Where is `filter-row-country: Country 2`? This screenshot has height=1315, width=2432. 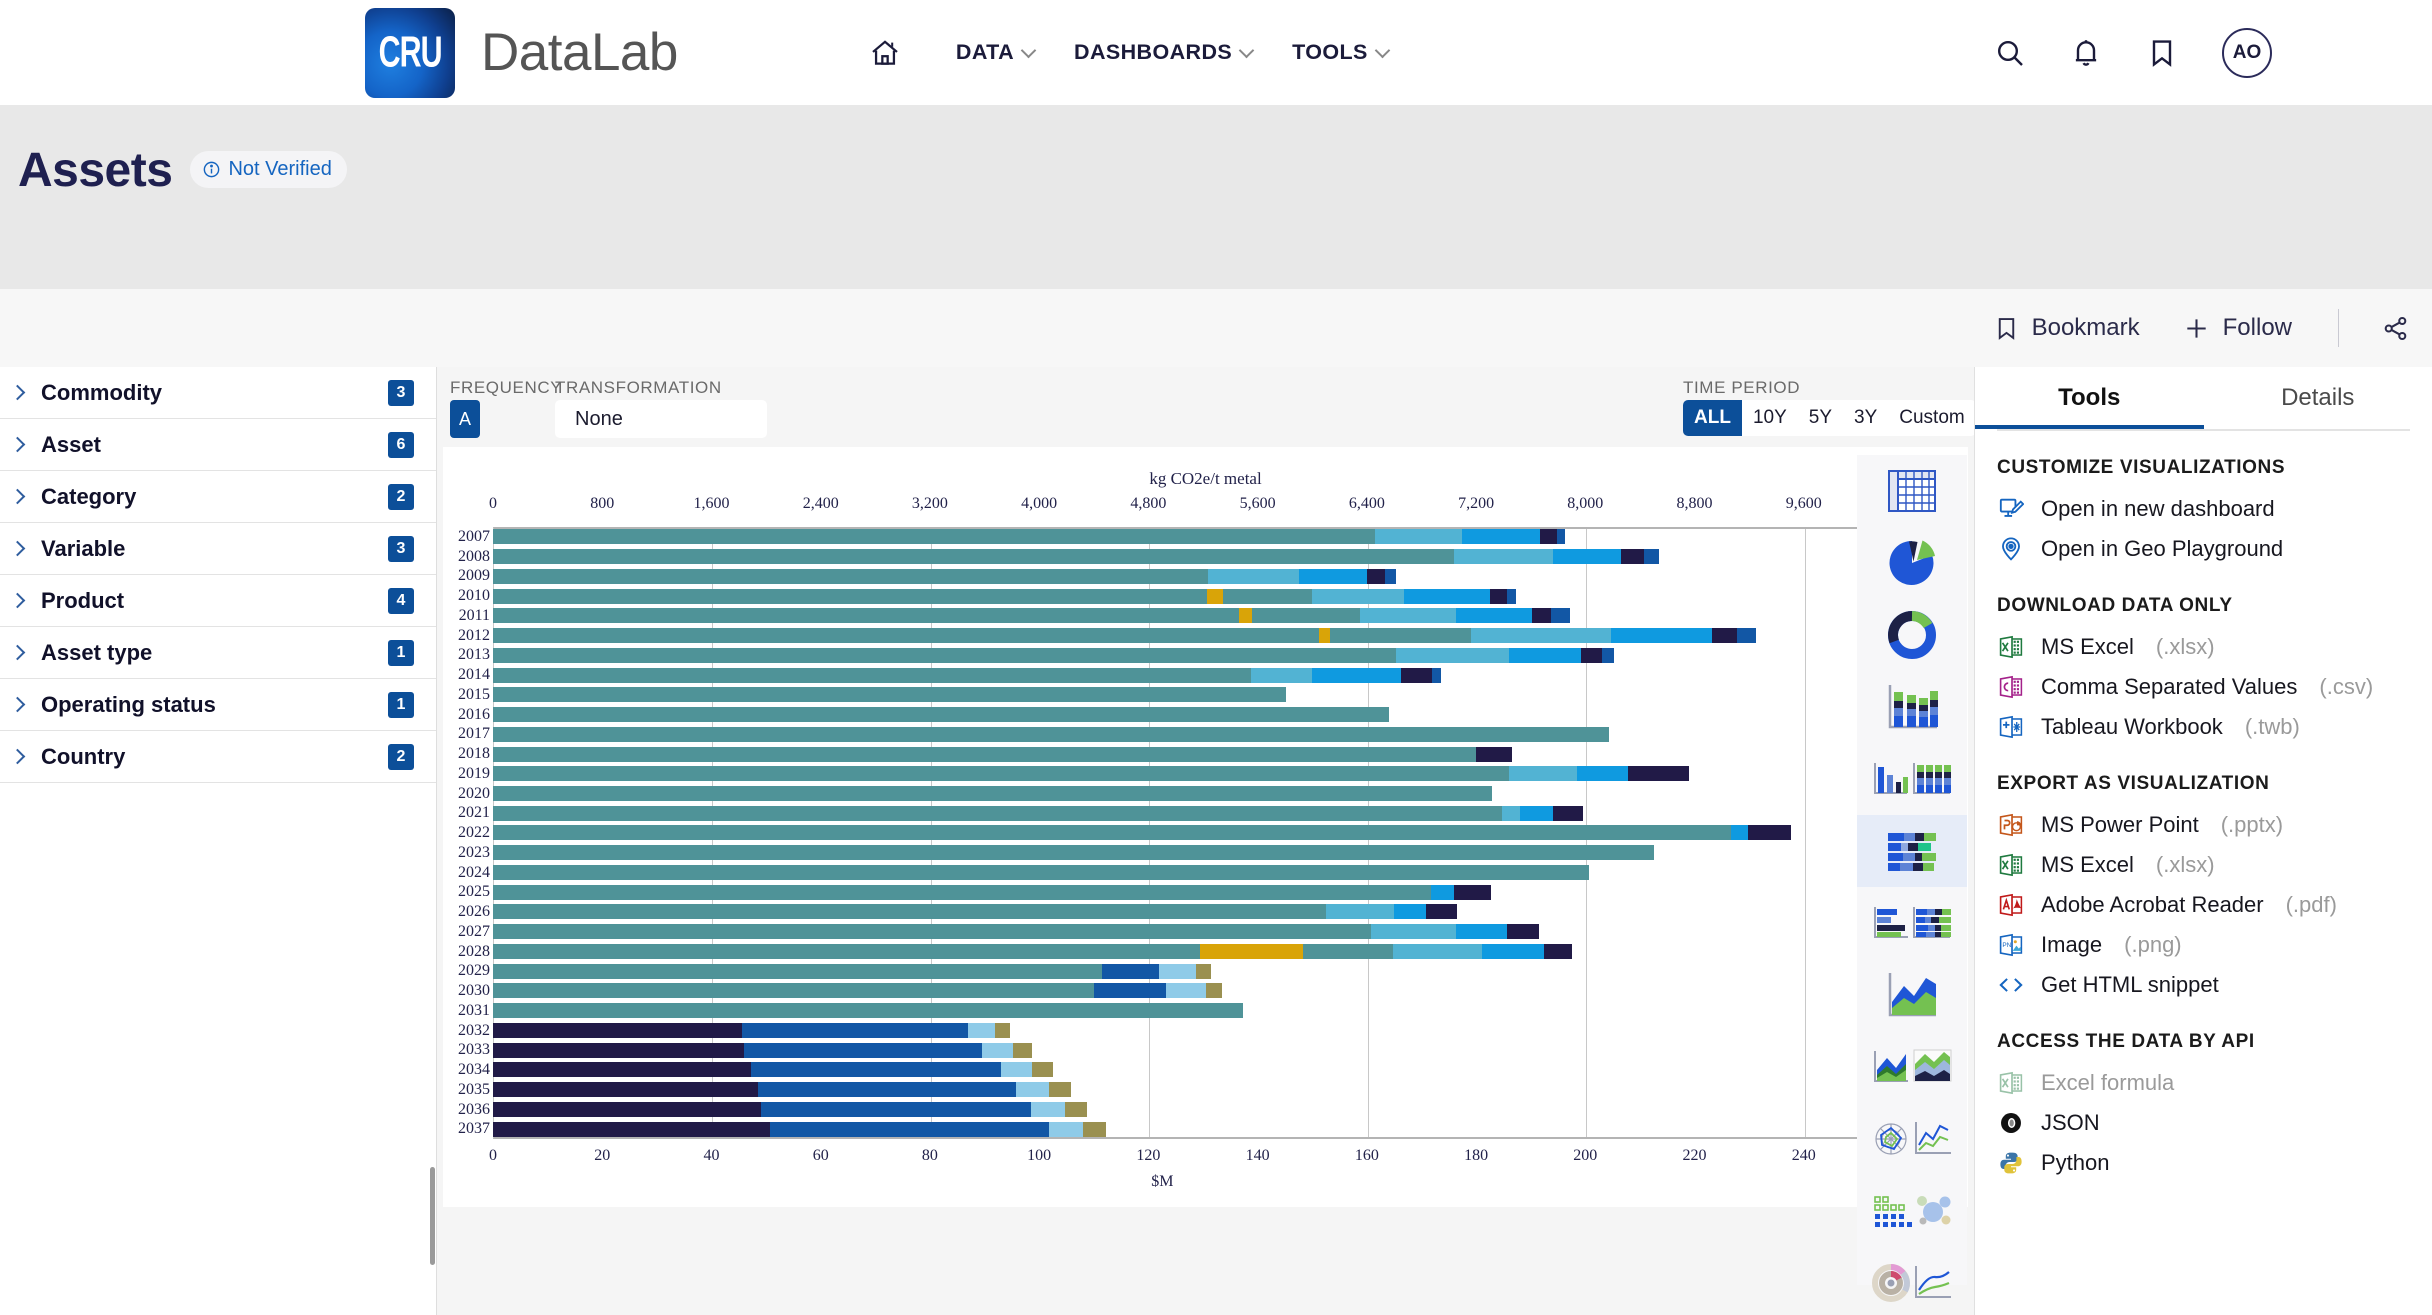
filter-row-country: Country 2 is located at coordinates (218, 757).